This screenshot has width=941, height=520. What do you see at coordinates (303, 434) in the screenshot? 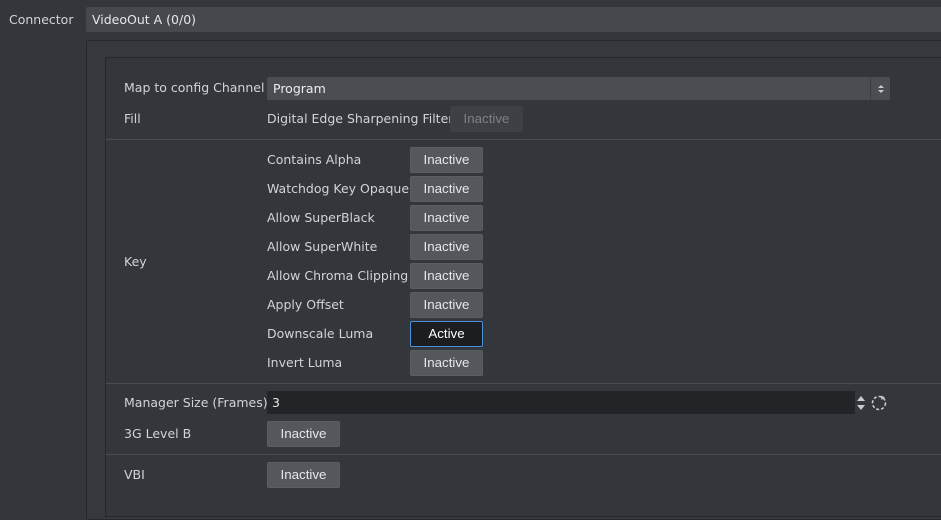
I see `level-b-toggle: Inactive` at bounding box center [303, 434].